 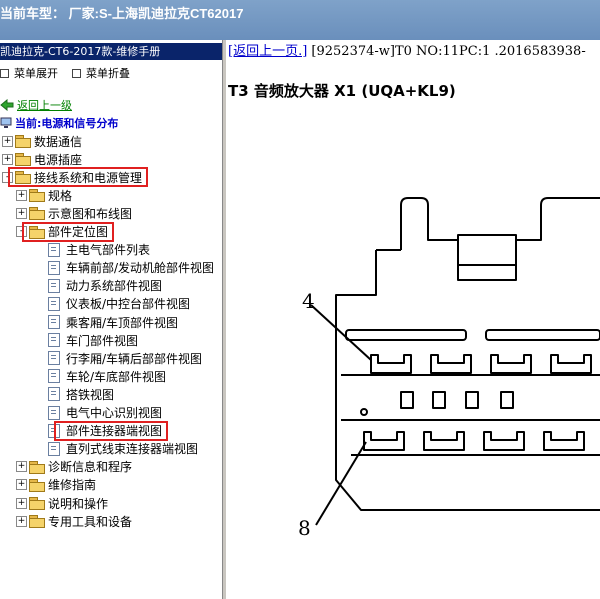 I want to click on tree-item-label: 维修指南, so click(x=72, y=485).